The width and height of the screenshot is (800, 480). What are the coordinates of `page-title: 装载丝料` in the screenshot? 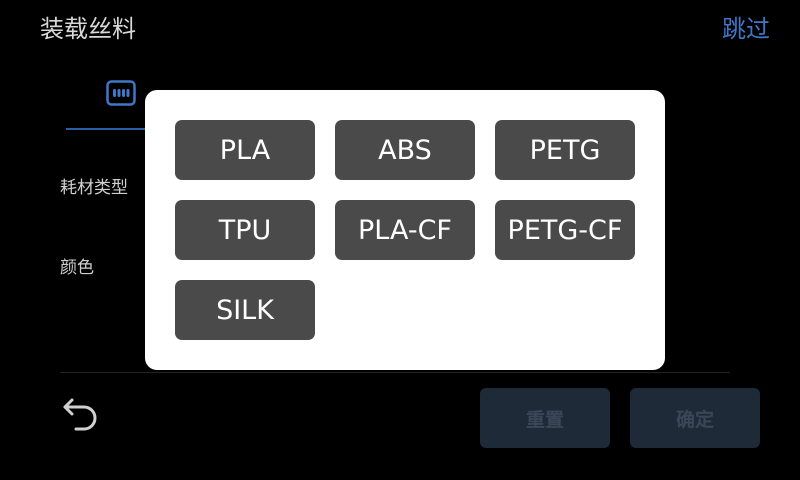 It's located at (88, 29).